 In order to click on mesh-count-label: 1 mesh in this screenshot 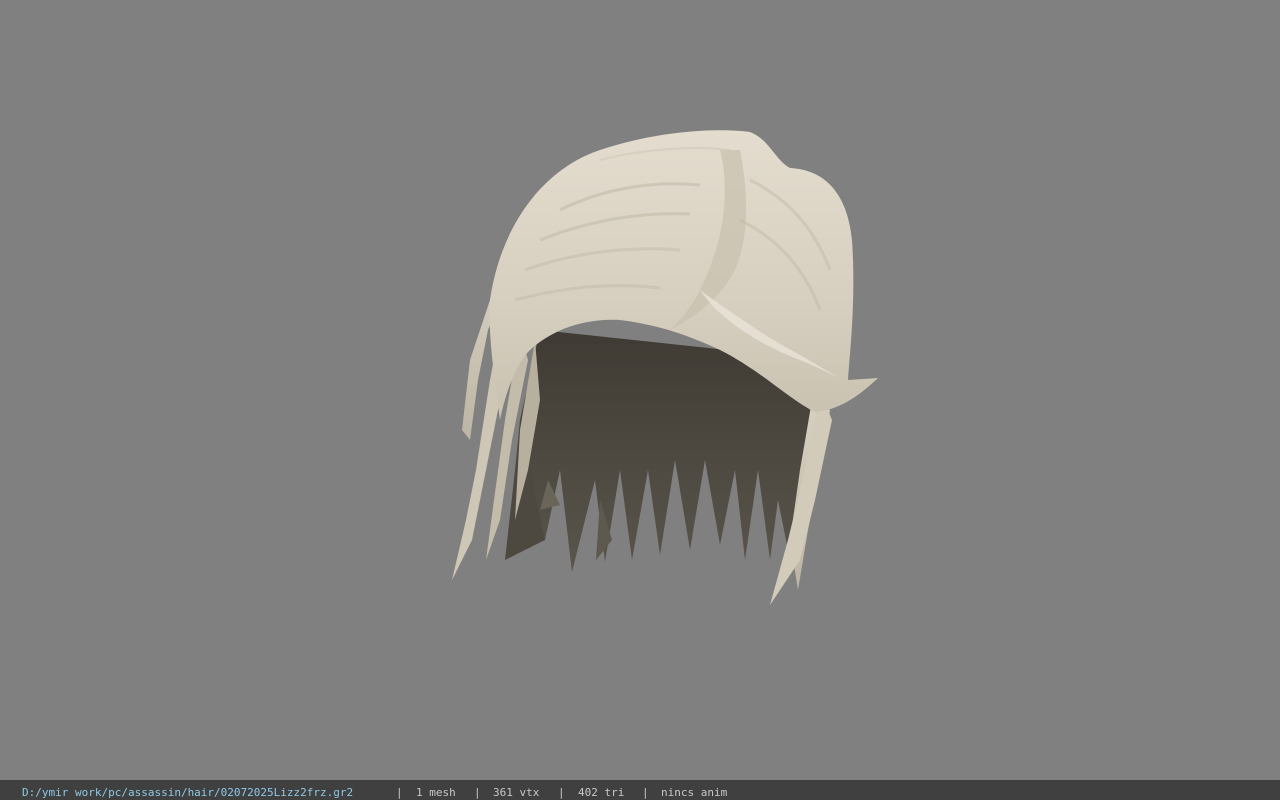, I will do `click(436, 792)`.